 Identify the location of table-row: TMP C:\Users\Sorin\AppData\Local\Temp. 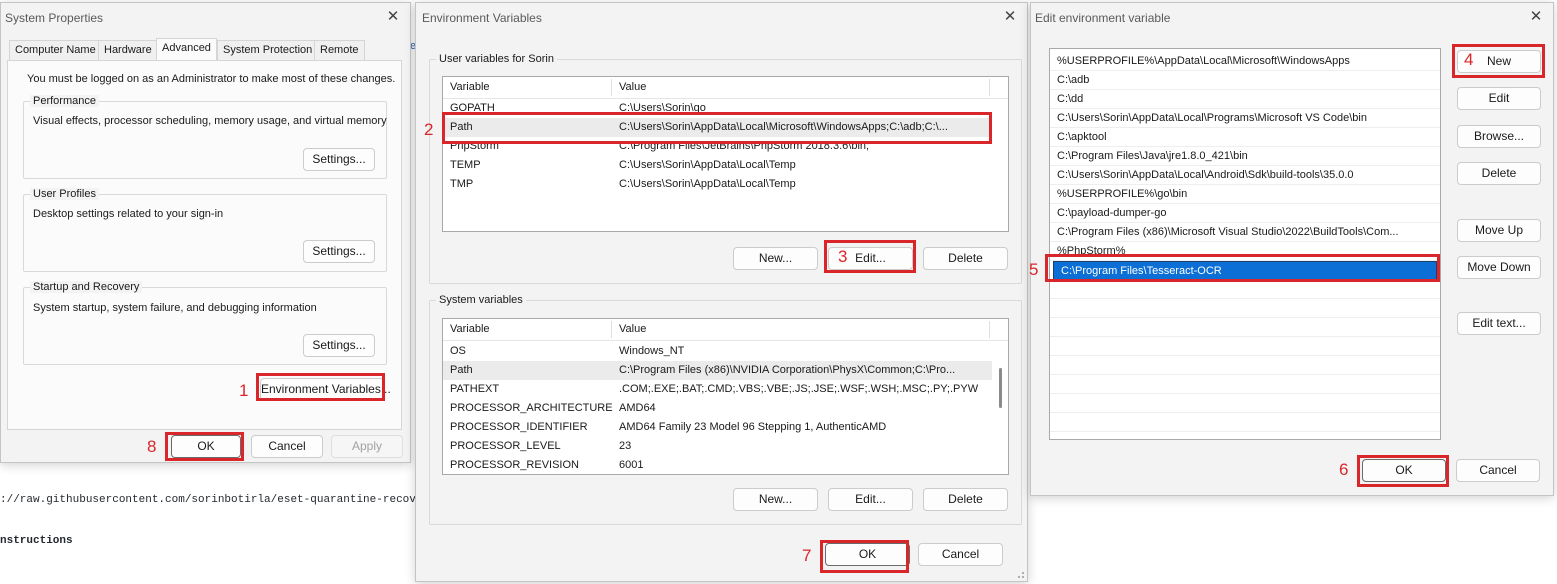
(717, 184).